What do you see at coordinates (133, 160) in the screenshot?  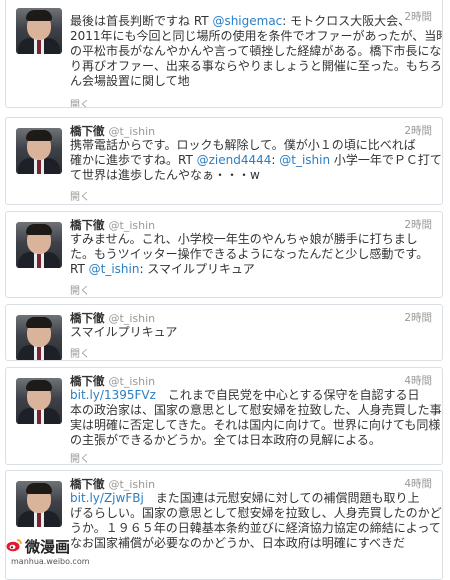 I see `tweet-text-segment: 確かに進歩ですね。RT` at bounding box center [133, 160].